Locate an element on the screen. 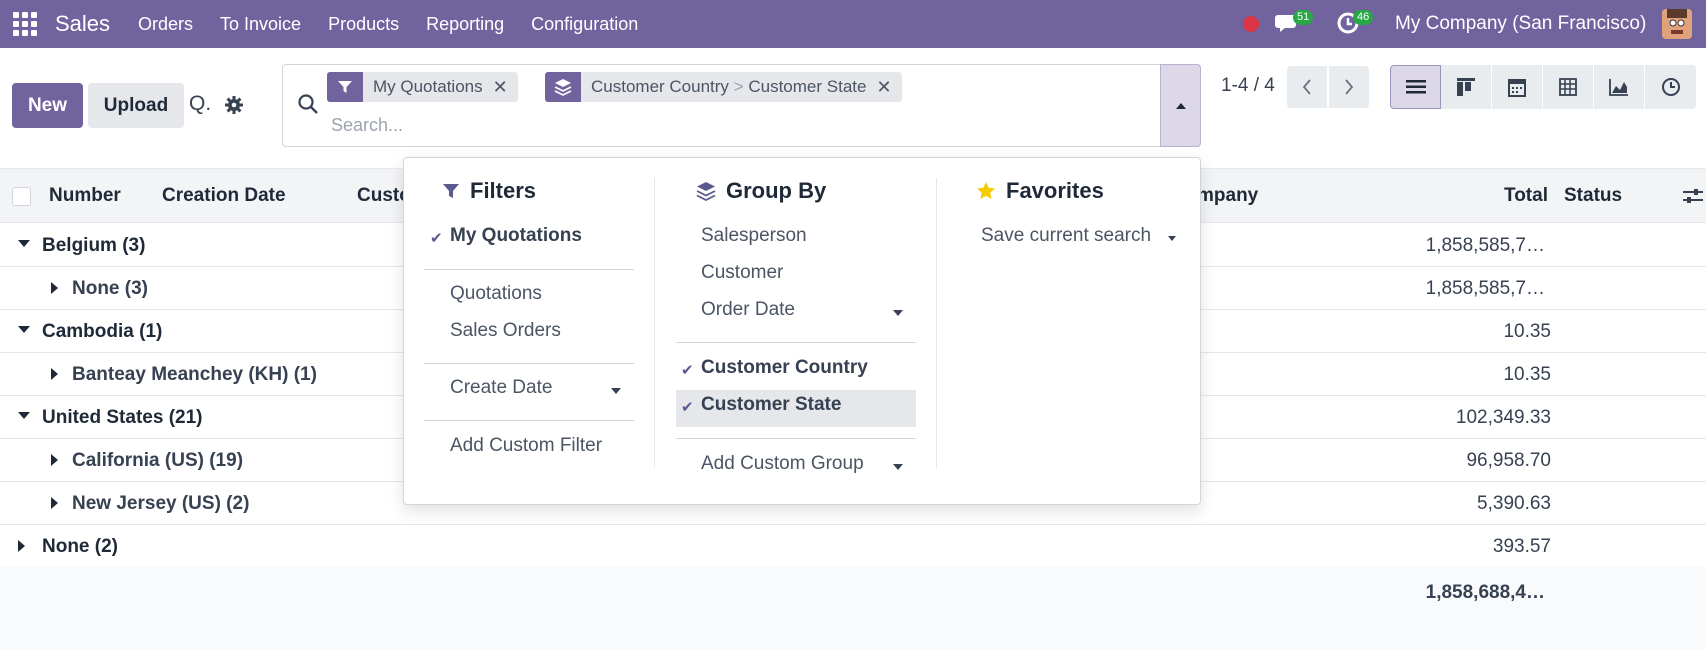 This screenshot has width=1706, height=649. new-button: New is located at coordinates (47, 105).